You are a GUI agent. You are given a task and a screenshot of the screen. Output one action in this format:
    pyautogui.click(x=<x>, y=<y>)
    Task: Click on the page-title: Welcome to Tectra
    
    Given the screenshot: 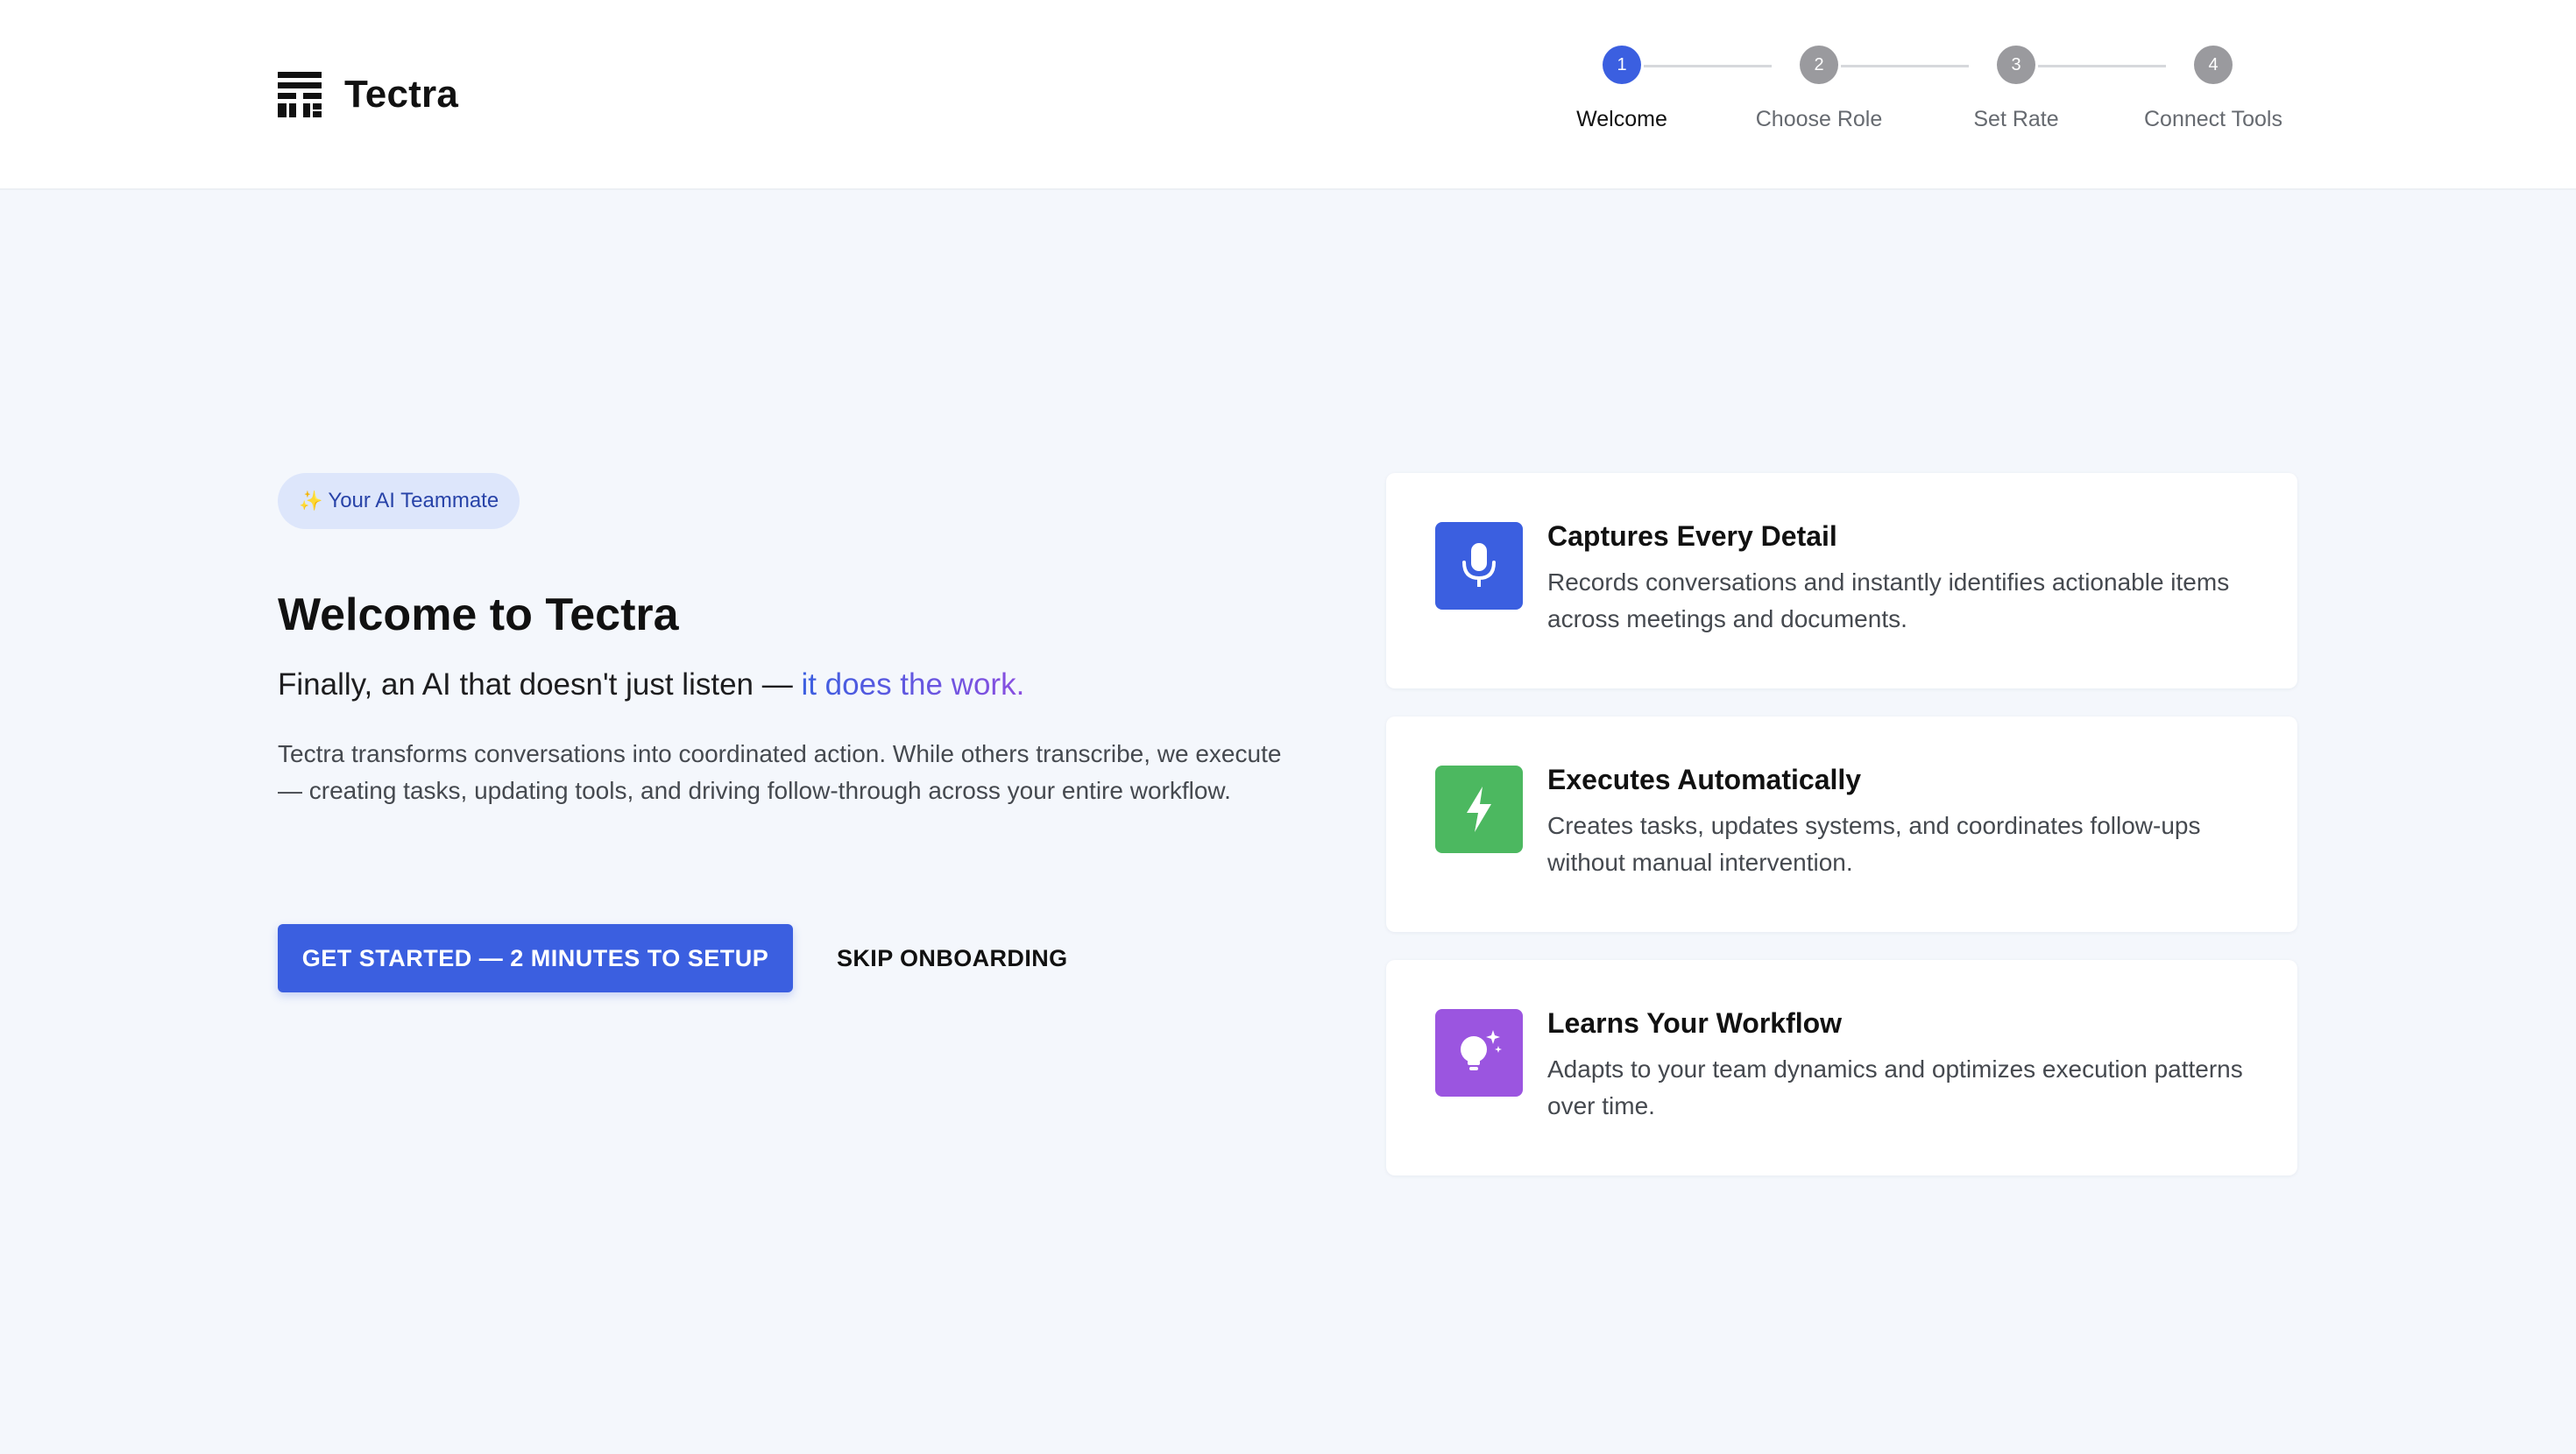 What is the action you would take?
    pyautogui.click(x=478, y=614)
    